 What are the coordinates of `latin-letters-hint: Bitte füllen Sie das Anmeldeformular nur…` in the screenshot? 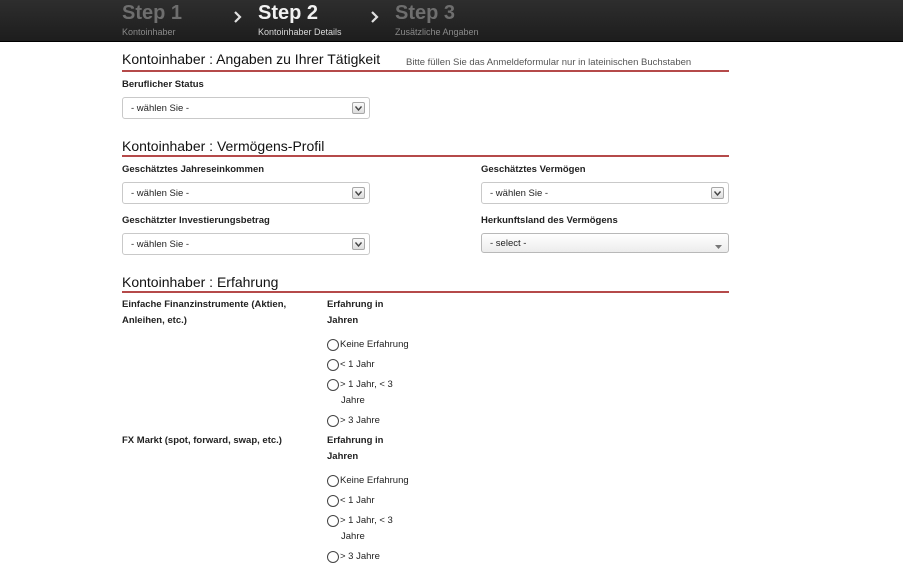 It's located at (549, 62).